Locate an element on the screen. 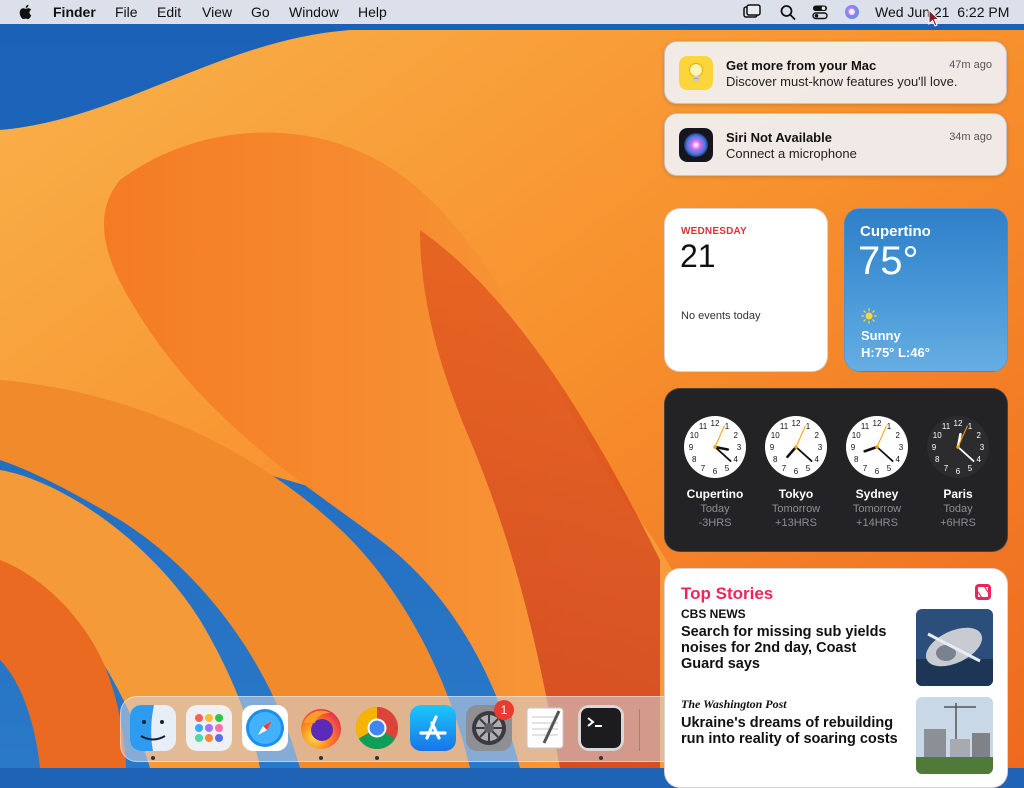 The width and height of the screenshot is (1024, 788). menu-go: Go is located at coordinates (260, 12).